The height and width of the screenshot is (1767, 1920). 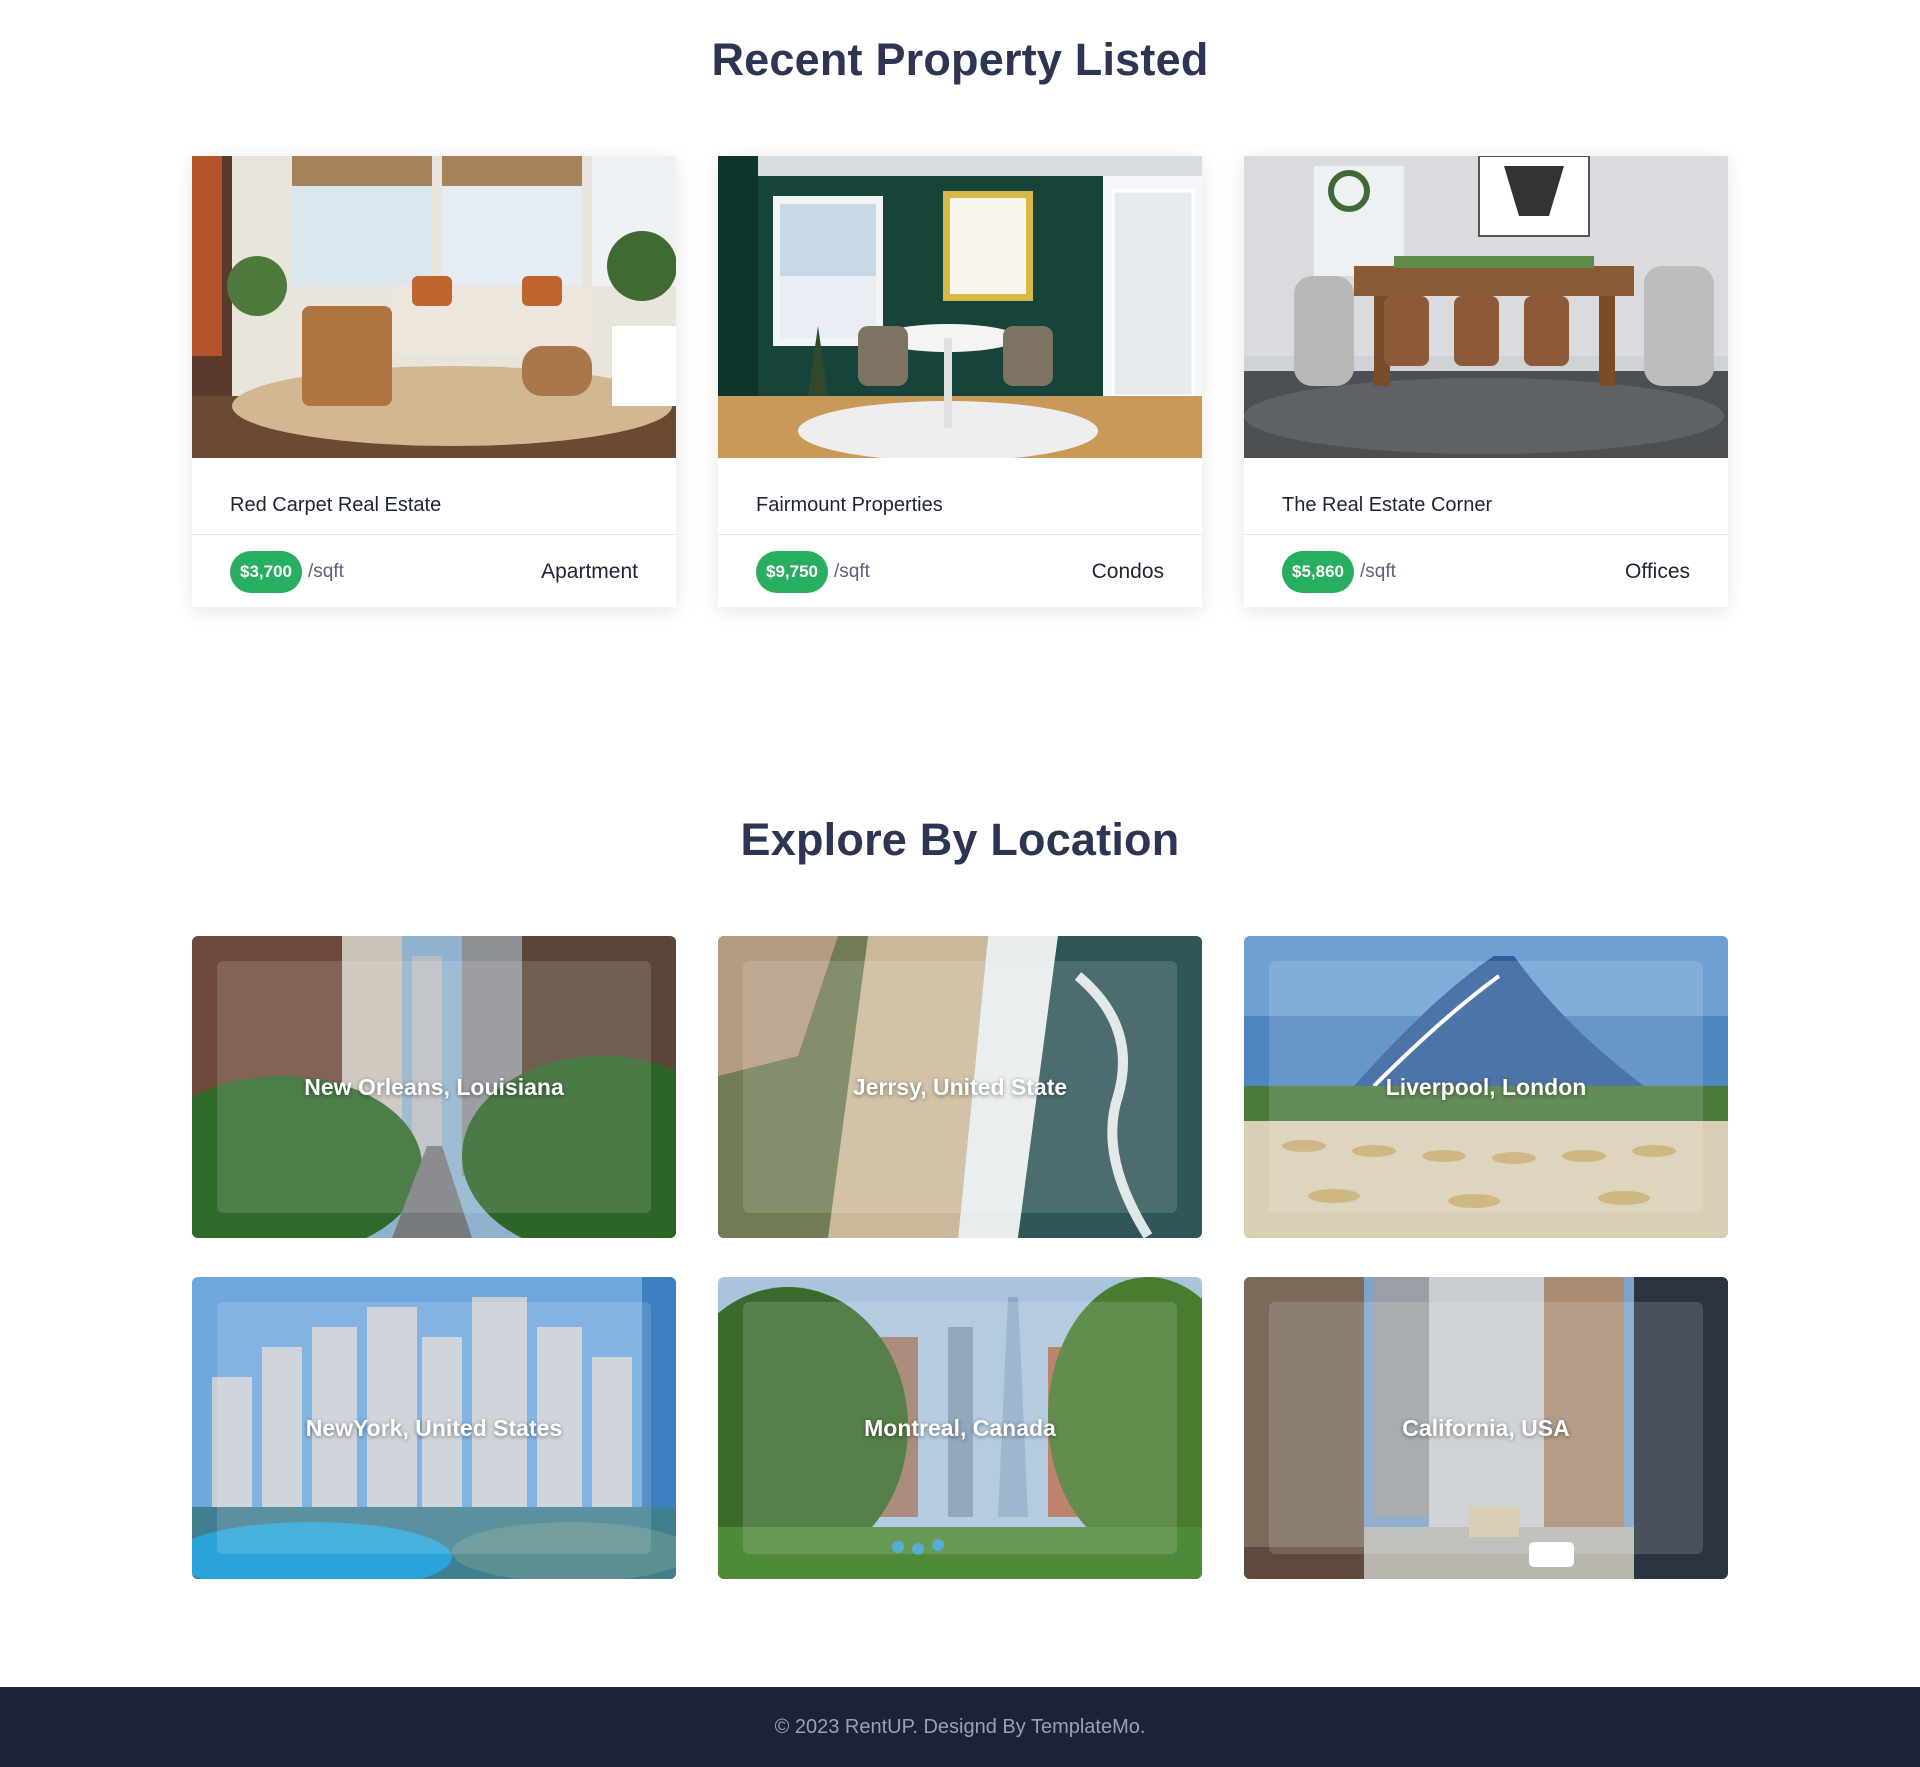 I want to click on location-label: NewYork, United States, so click(x=434, y=1428).